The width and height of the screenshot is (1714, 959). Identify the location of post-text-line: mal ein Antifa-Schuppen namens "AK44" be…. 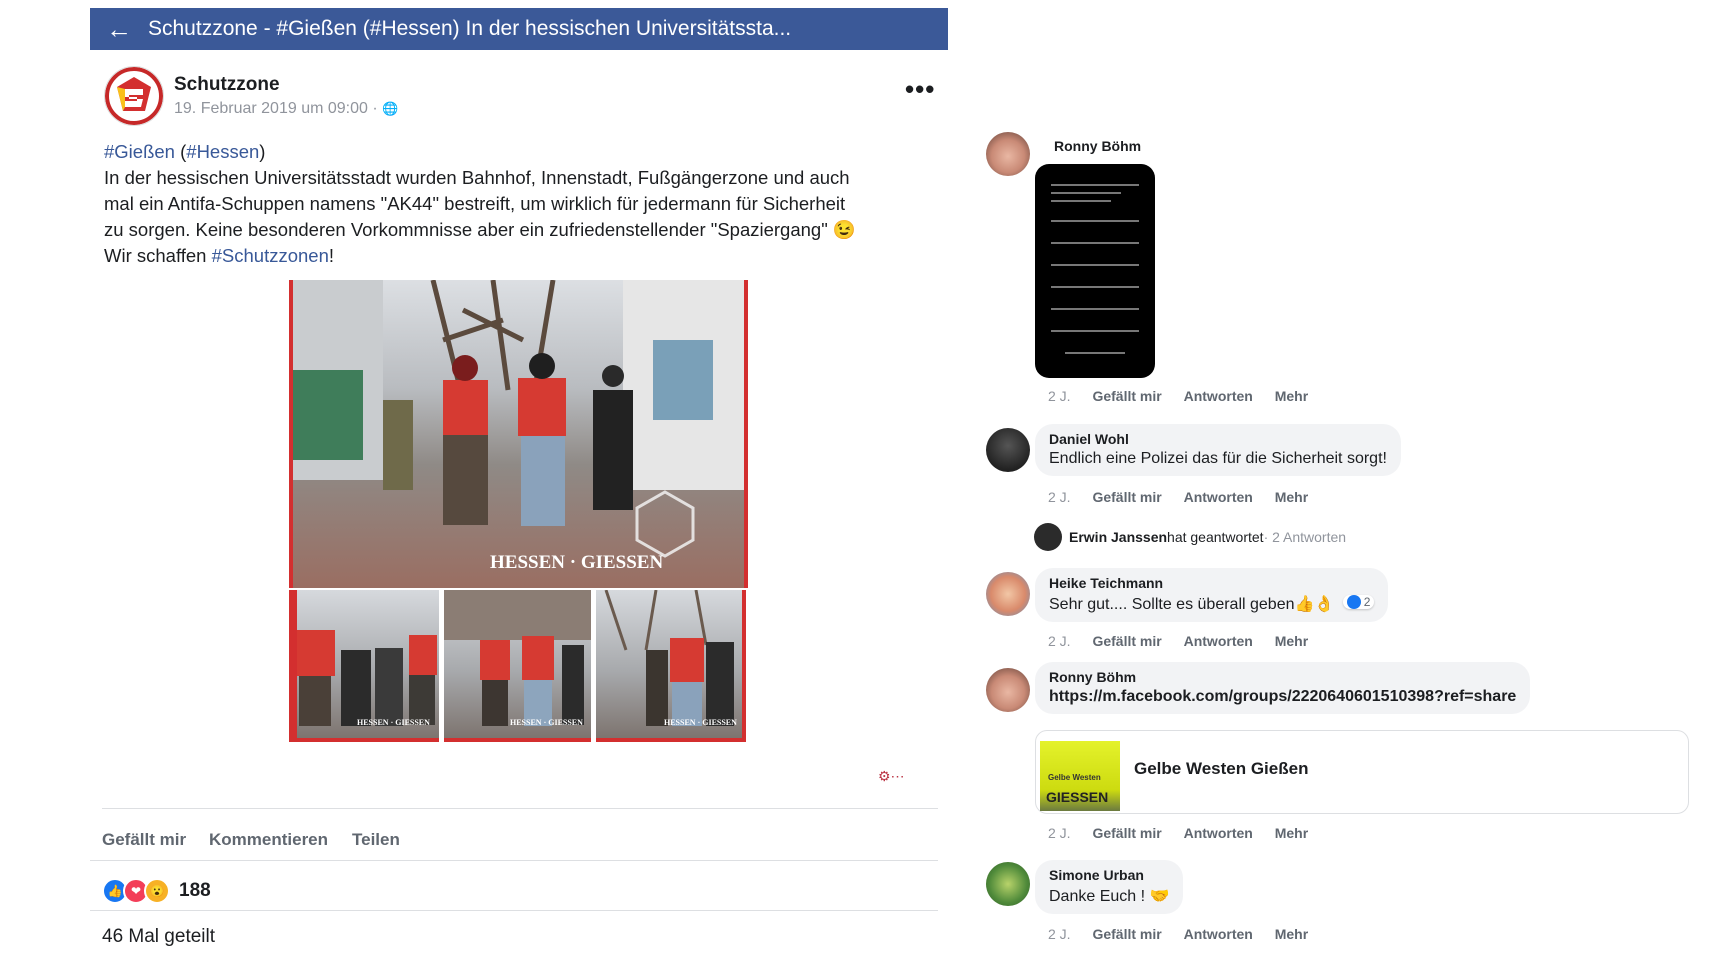
(475, 203).